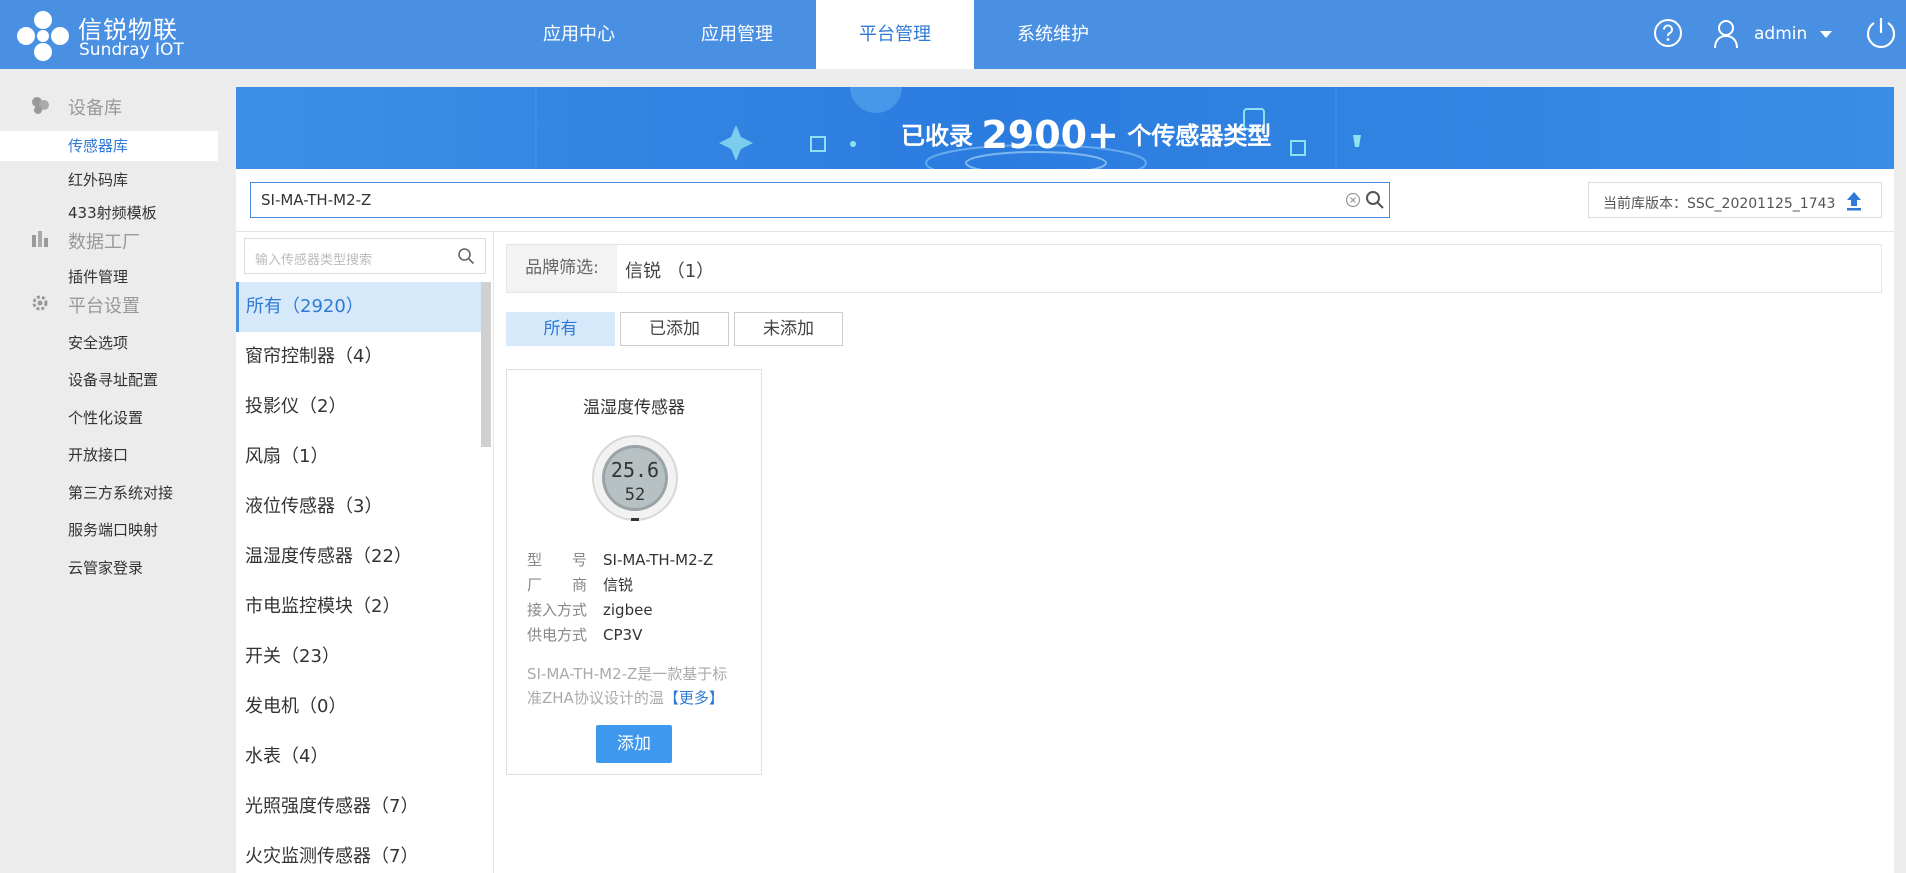 The image size is (1906, 873). What do you see at coordinates (121, 493) in the screenshot?
I see `sidebar-item-label: 第三方系统对接` at bounding box center [121, 493].